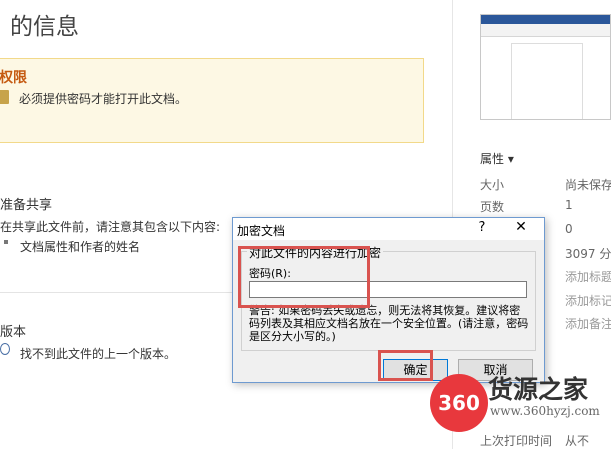  Describe the element at coordinates (304, 277) in the screenshot. I see `password-highlight-box` at that location.